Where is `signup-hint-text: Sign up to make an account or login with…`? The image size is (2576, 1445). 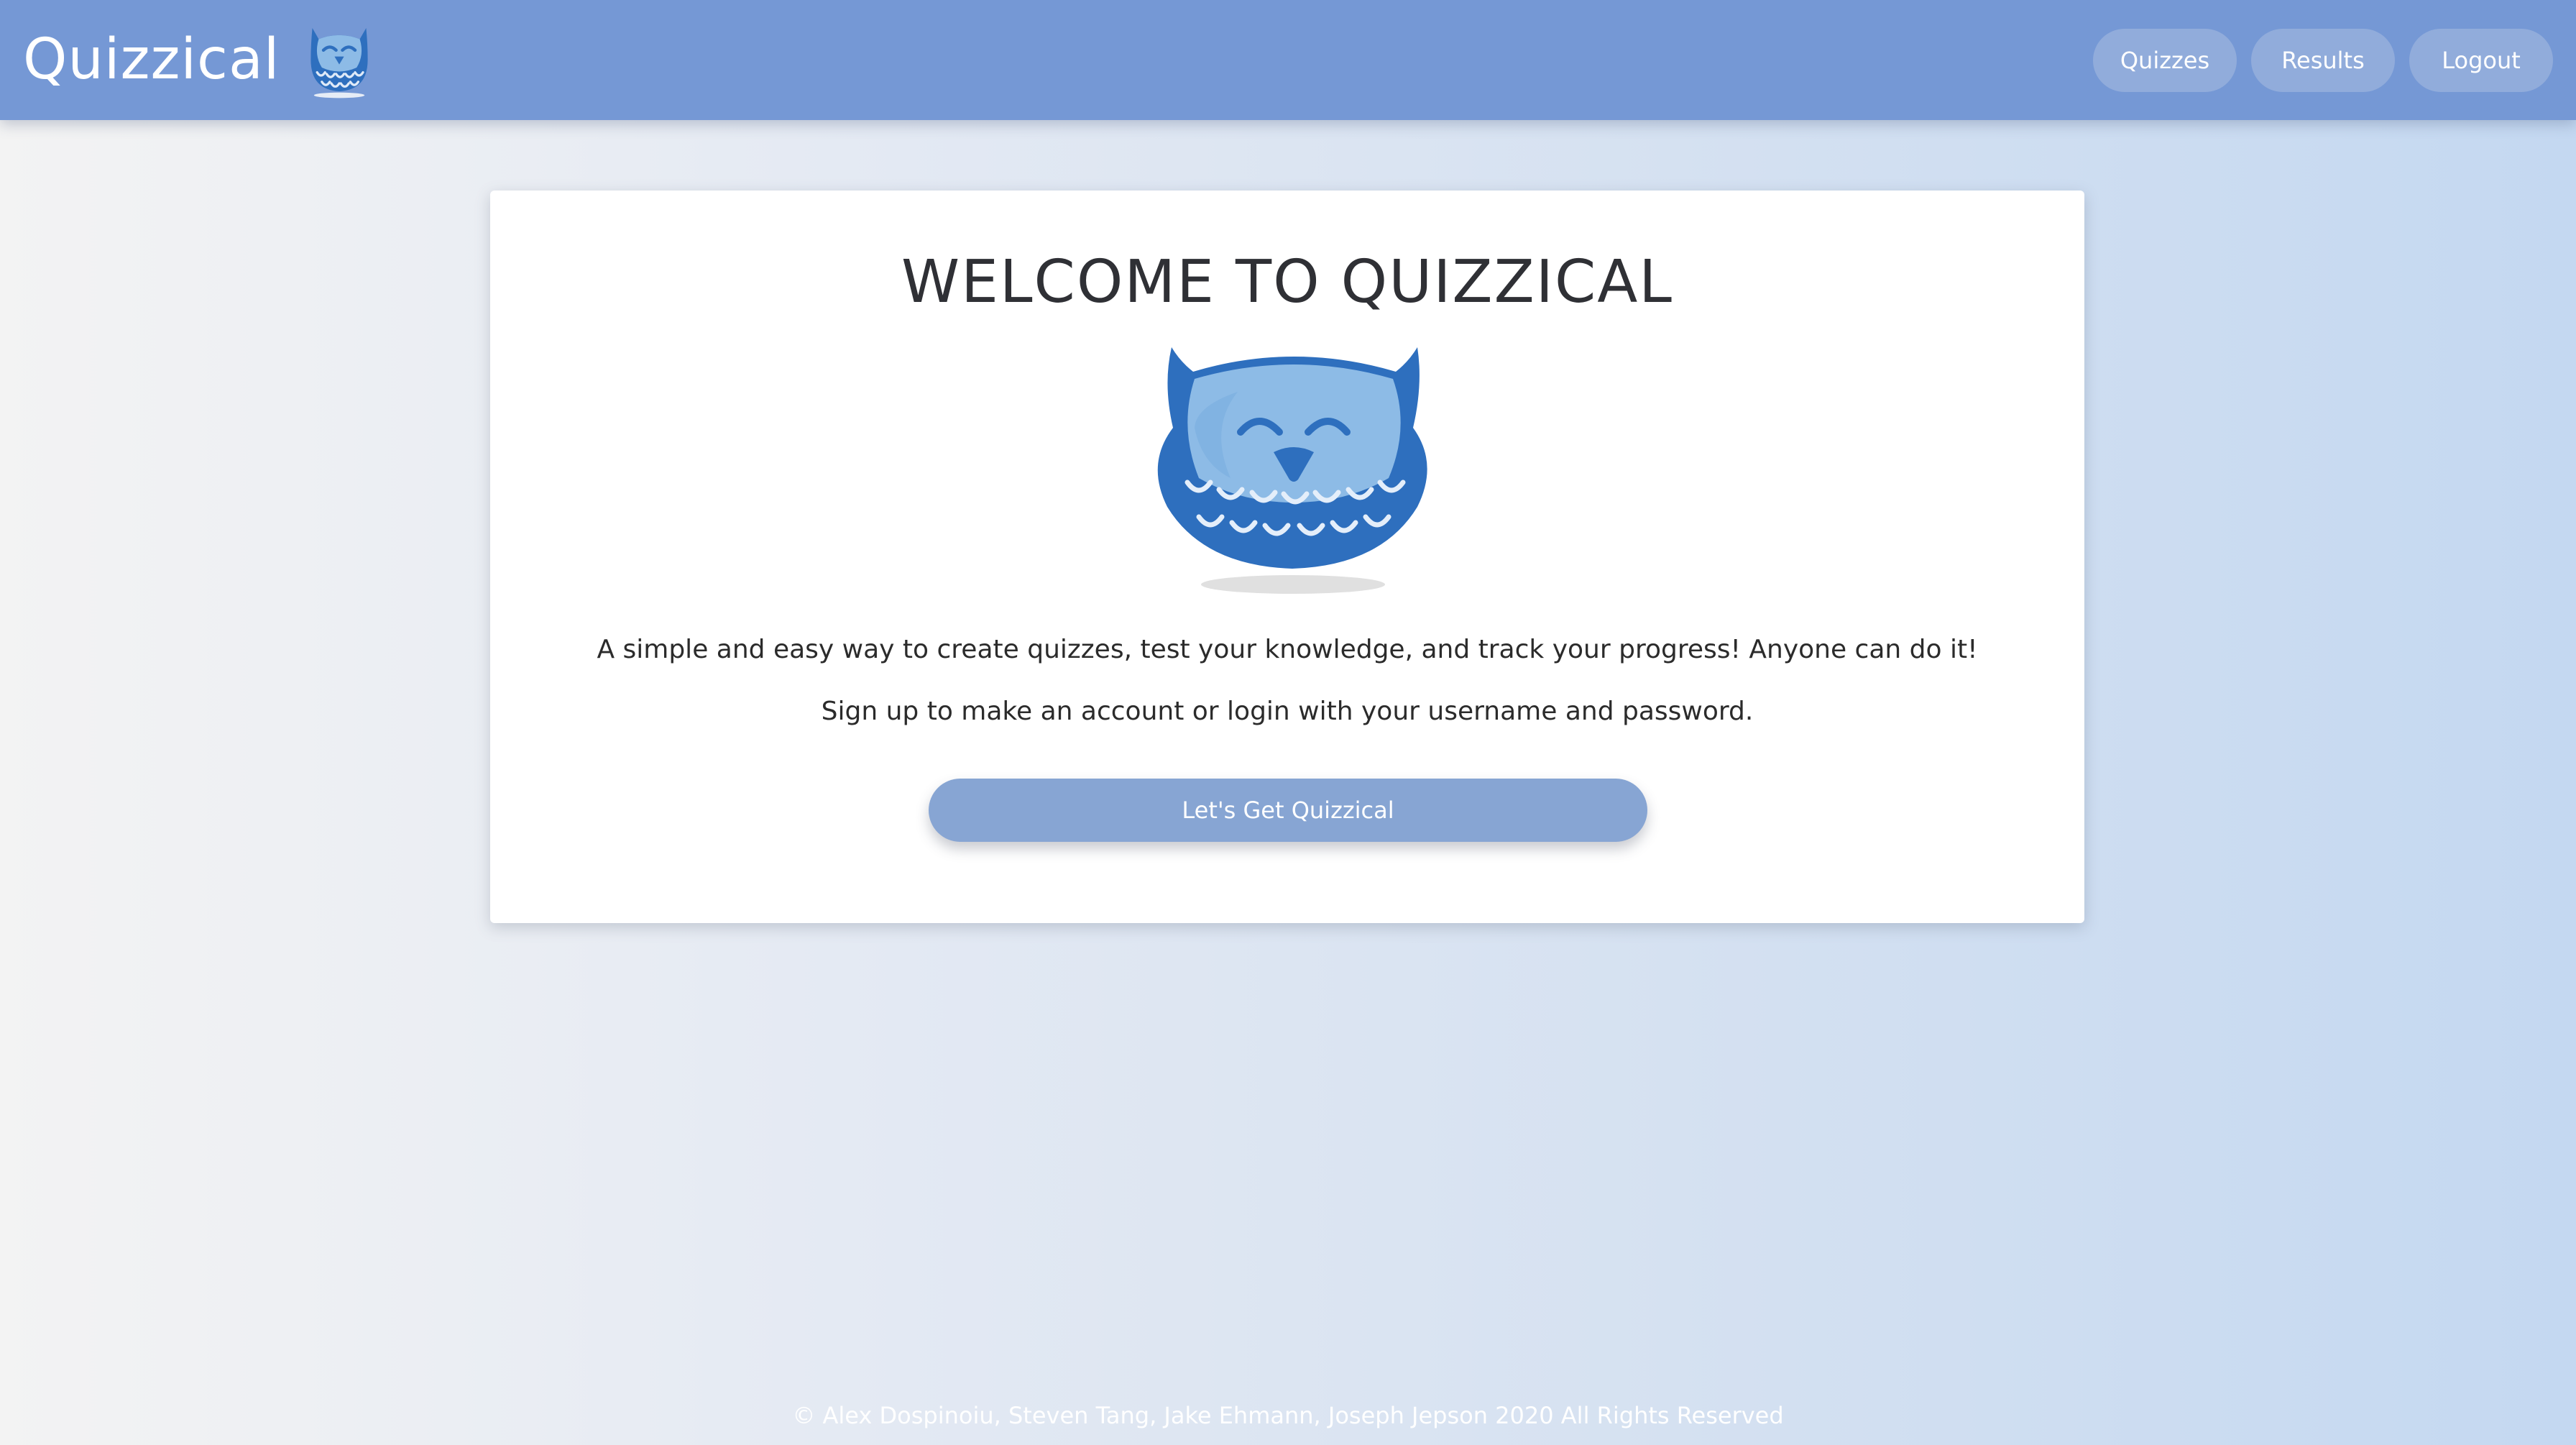
signup-hint-text: Sign up to make an account or login with… is located at coordinates (1287, 711).